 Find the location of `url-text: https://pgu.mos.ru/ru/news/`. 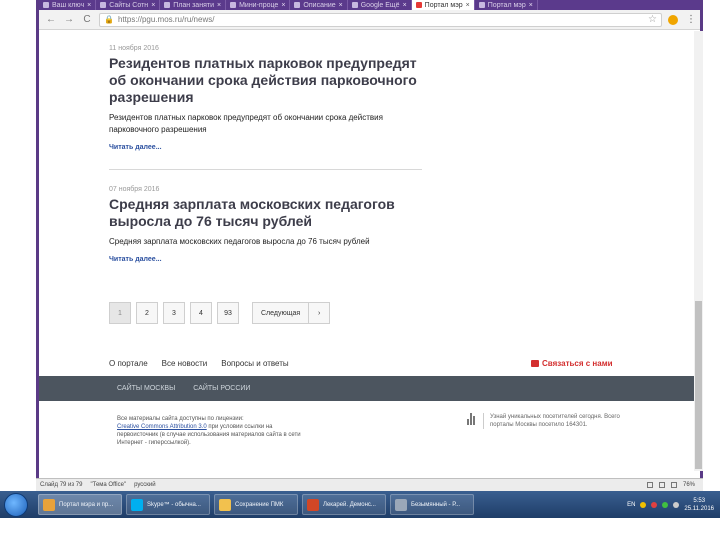

url-text: https://pgu.mos.ru/ru/news/ is located at coordinates (381, 19).